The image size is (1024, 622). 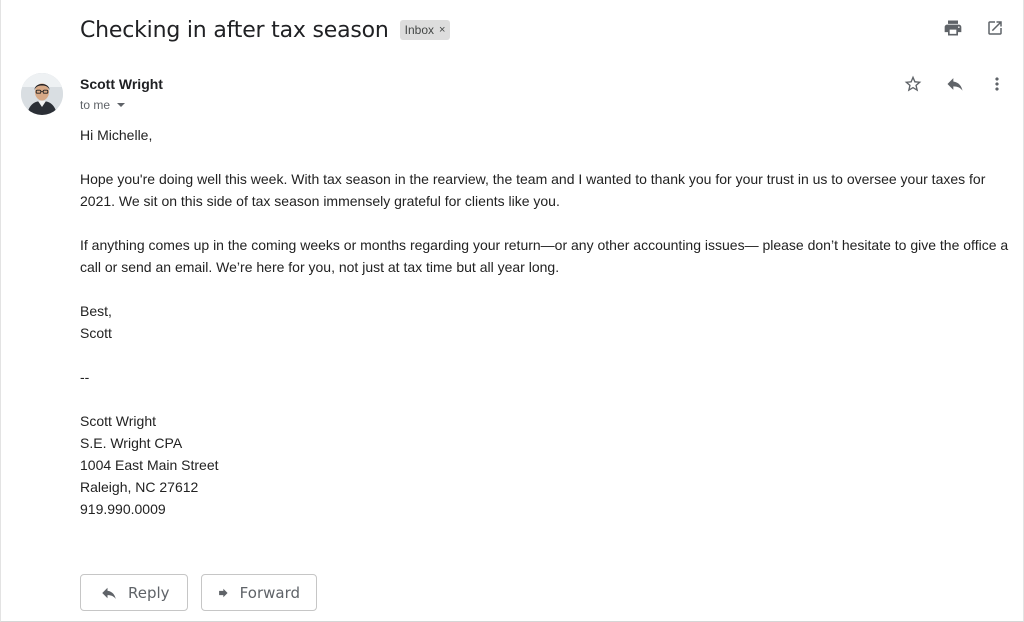 What do you see at coordinates (123, 509) in the screenshot?
I see `signature-phone: 919.990.0009` at bounding box center [123, 509].